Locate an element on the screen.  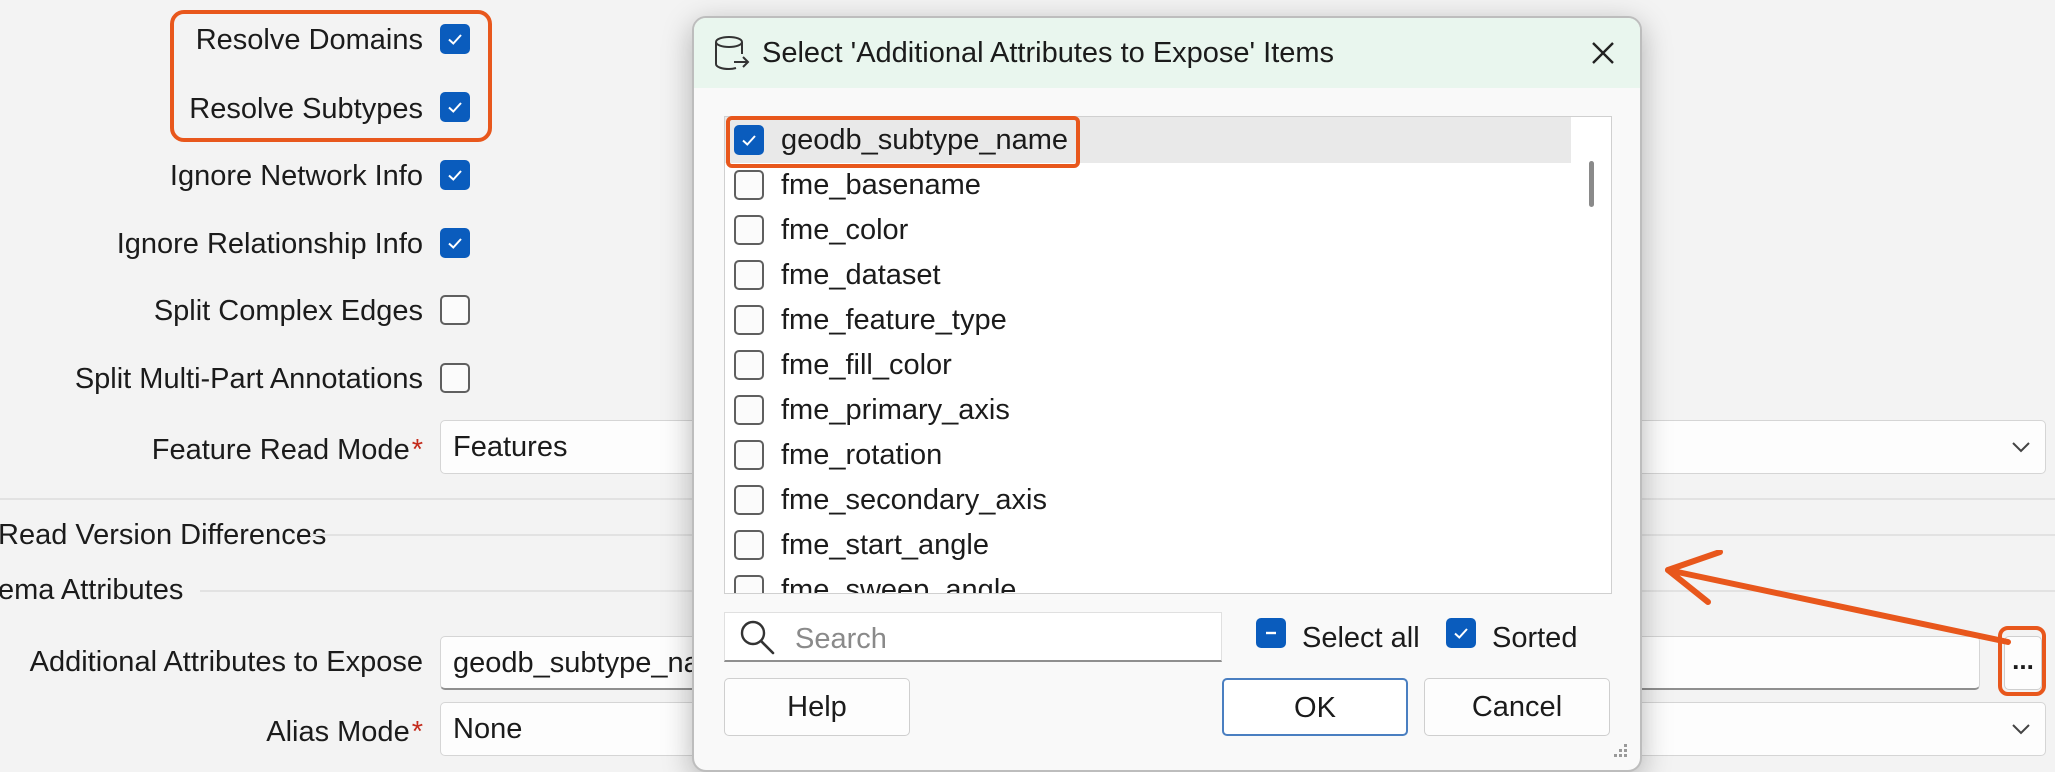
split-multipart-annotations-label: Split Multi-Part Annotations is located at coordinates (248, 379).